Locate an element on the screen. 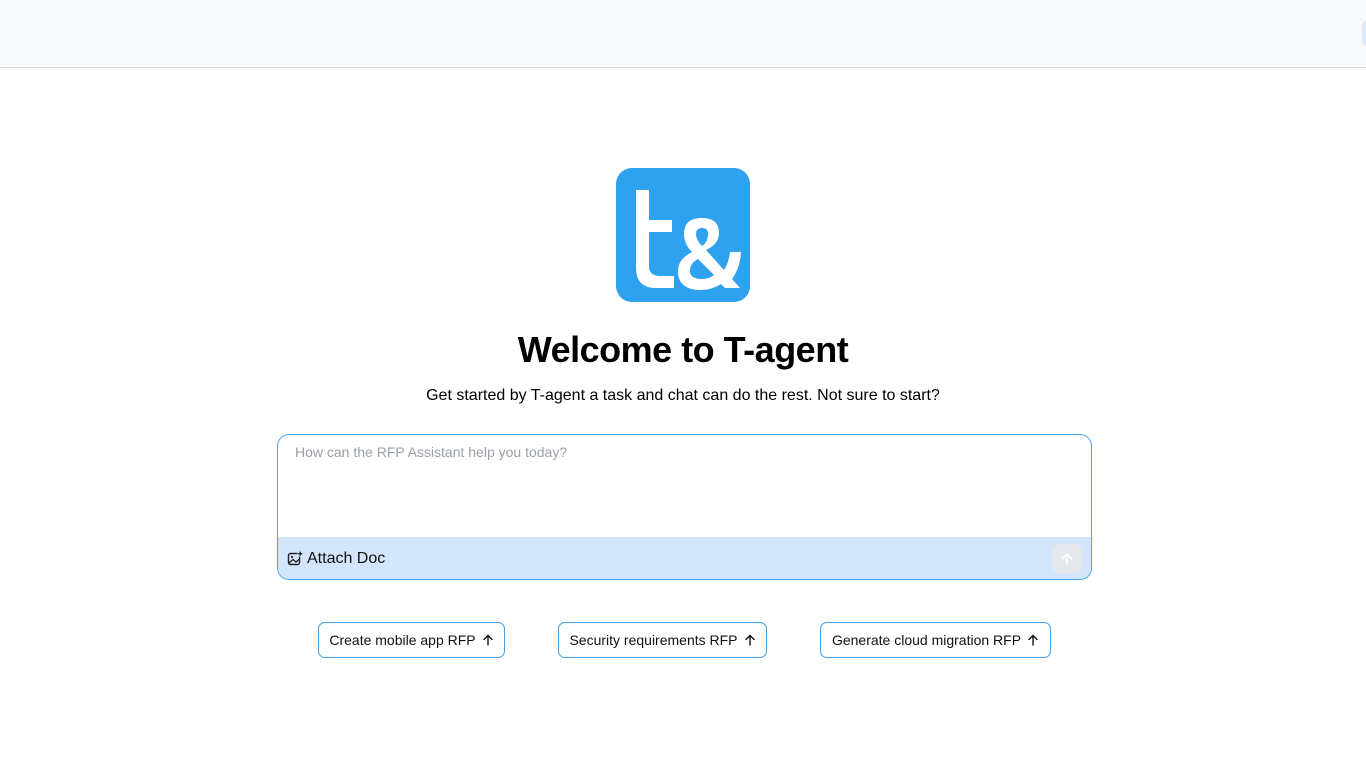 Image resolution: width=1366 pixels, height=768 pixels. image-plus-icon is located at coordinates (295, 558).